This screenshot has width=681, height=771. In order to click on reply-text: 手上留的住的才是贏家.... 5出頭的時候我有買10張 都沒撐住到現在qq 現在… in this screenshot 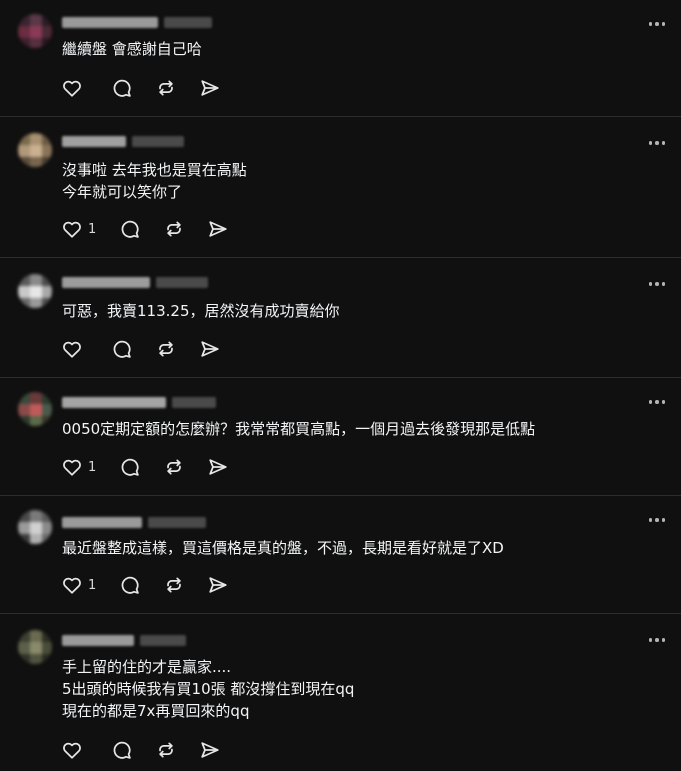, I will do `click(208, 689)`.